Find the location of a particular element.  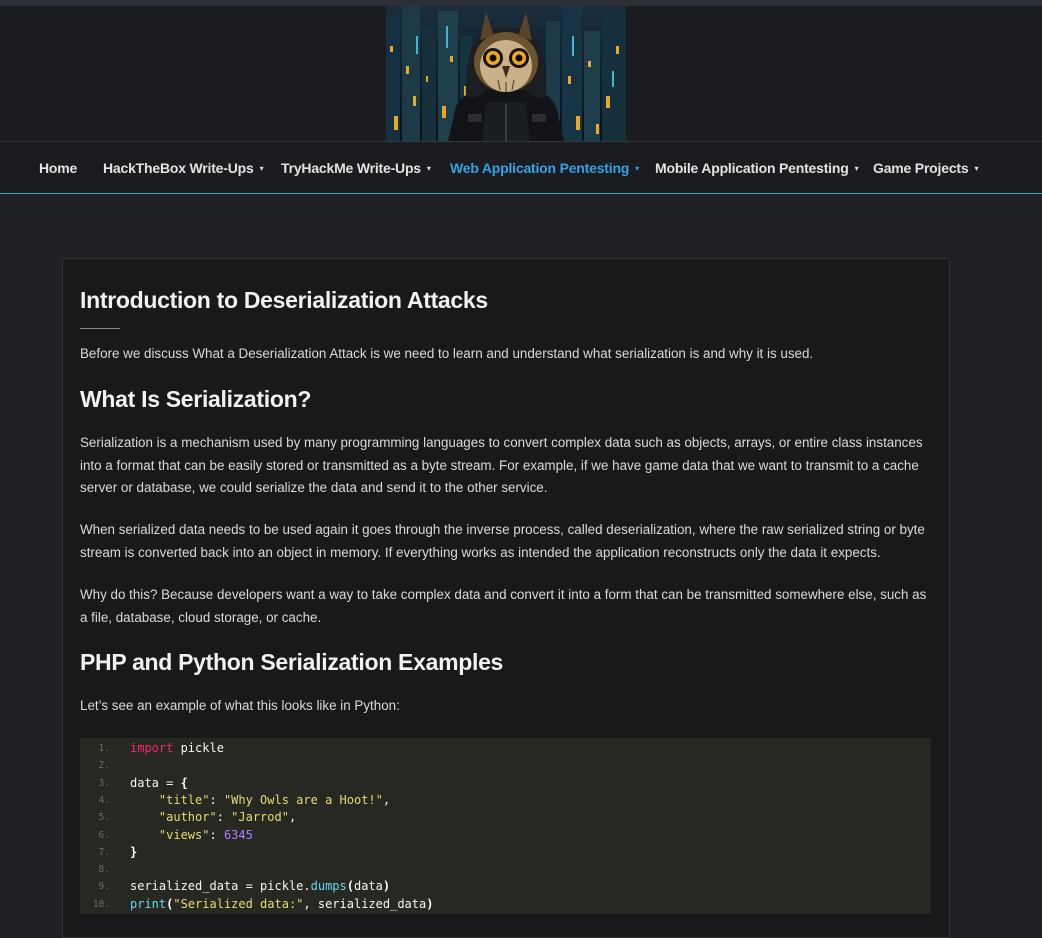

code-line: 8. is located at coordinates (505, 869).